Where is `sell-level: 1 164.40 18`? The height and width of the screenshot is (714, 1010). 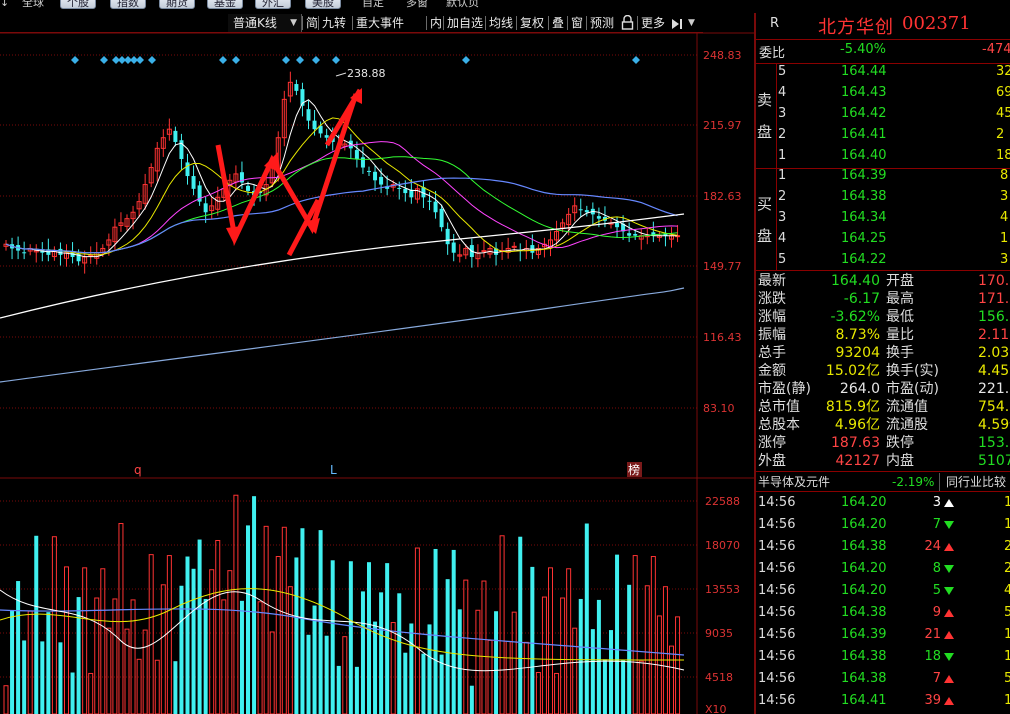
sell-level: 1 164.40 18 is located at coordinates (883, 158).